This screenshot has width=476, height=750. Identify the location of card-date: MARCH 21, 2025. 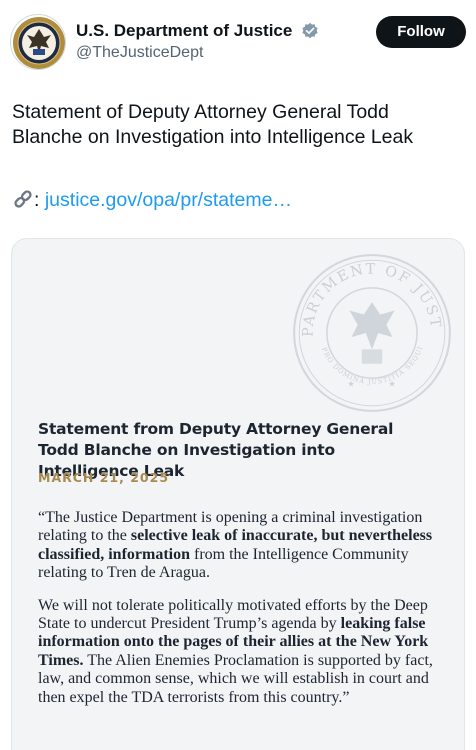
(104, 477).